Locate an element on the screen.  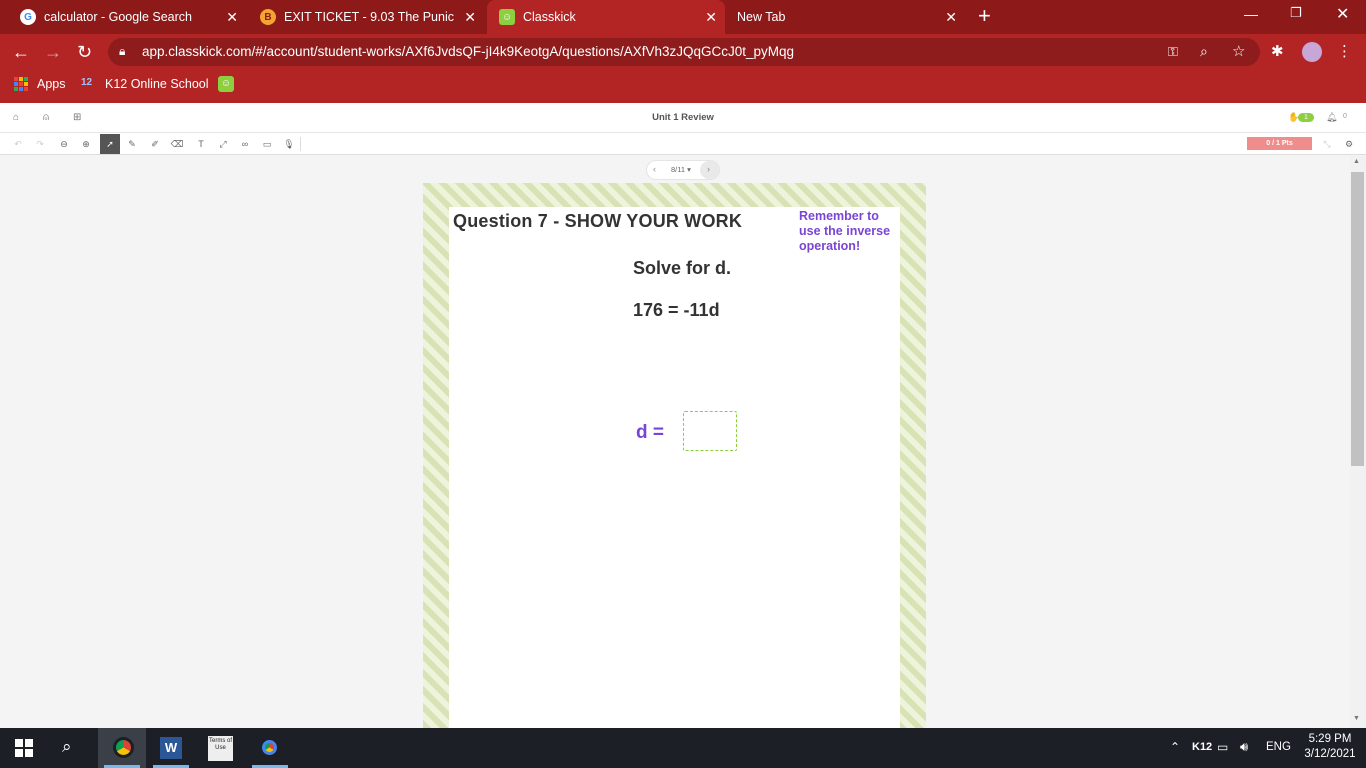
tab-classkick: ☺ Classkick ✕ is located at coordinates (606, 17).